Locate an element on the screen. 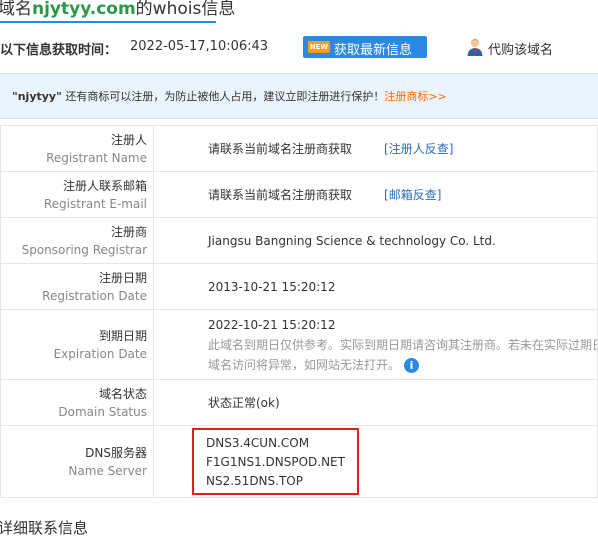 The width and height of the screenshot is (598, 538). email-reverse-link: [邮箱反查] is located at coordinates (412, 195).